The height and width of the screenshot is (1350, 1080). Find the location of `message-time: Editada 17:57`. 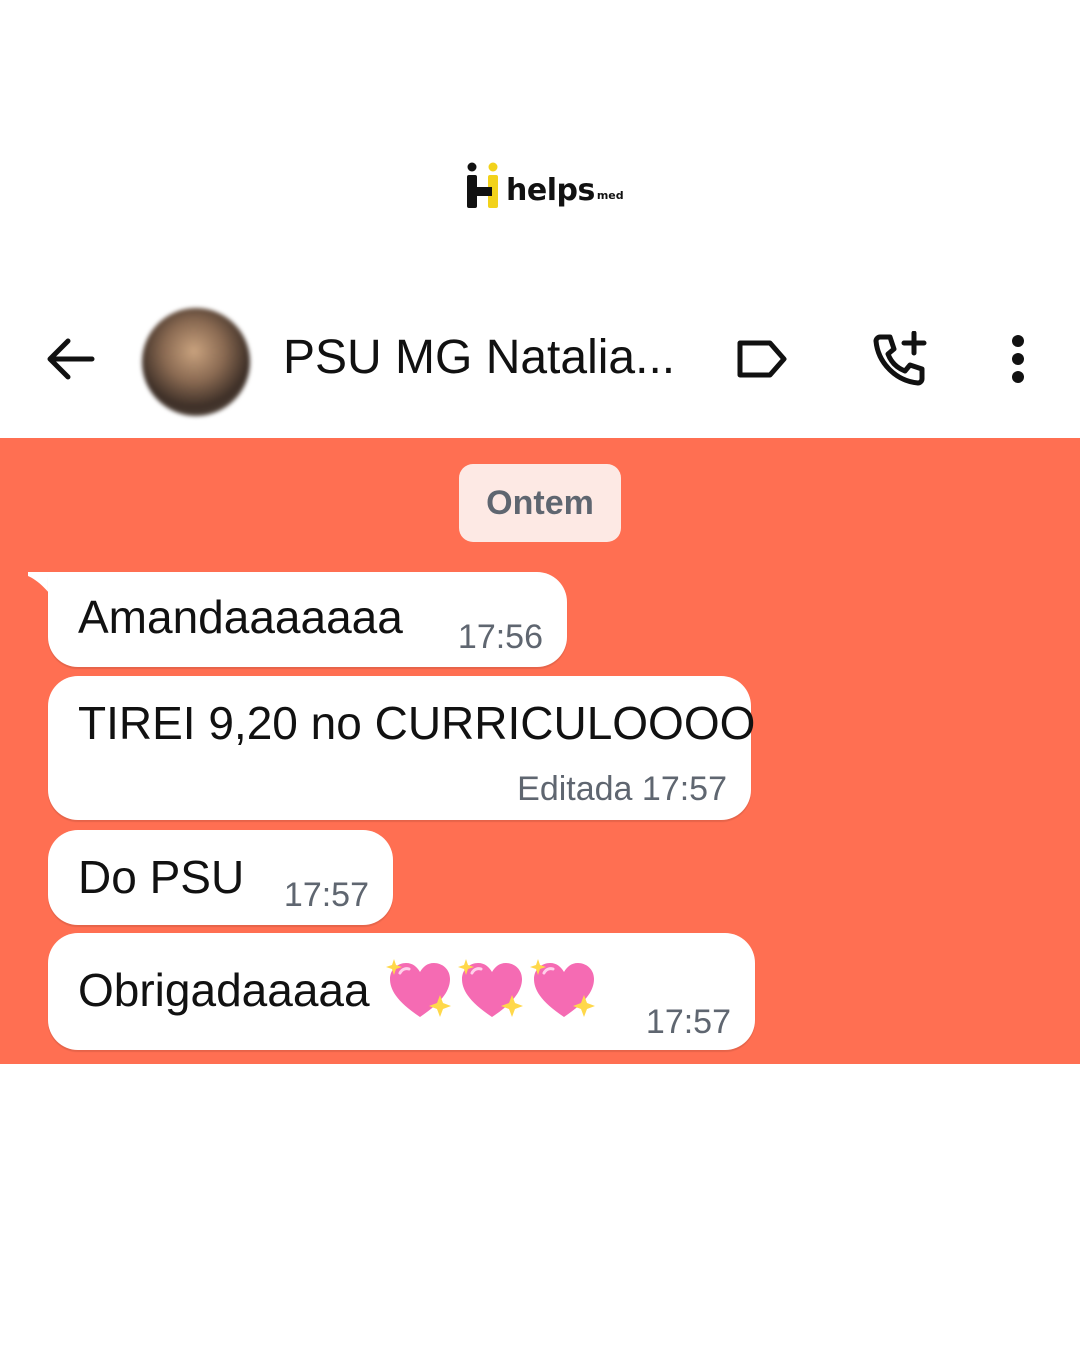

message-time: Editada 17:57 is located at coordinates (622, 789).